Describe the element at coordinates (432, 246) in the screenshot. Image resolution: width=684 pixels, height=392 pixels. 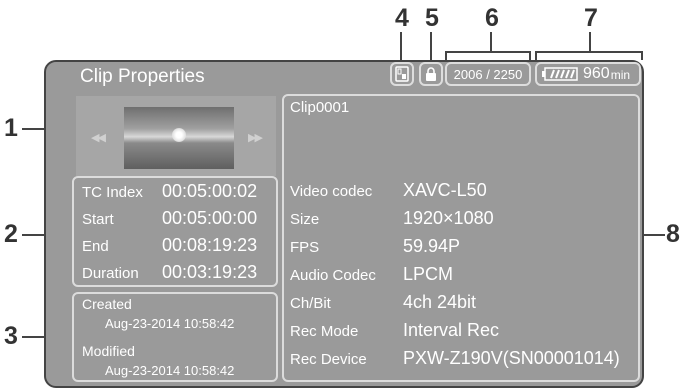
I see `fps-value: 59.94P` at that location.